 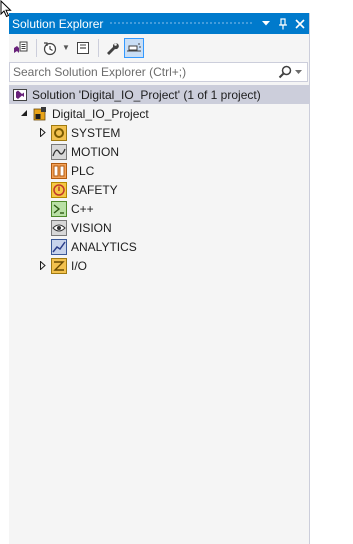 What do you see at coordinates (159, 132) in the screenshot?
I see `tree-item-system: SYSTEM` at bounding box center [159, 132].